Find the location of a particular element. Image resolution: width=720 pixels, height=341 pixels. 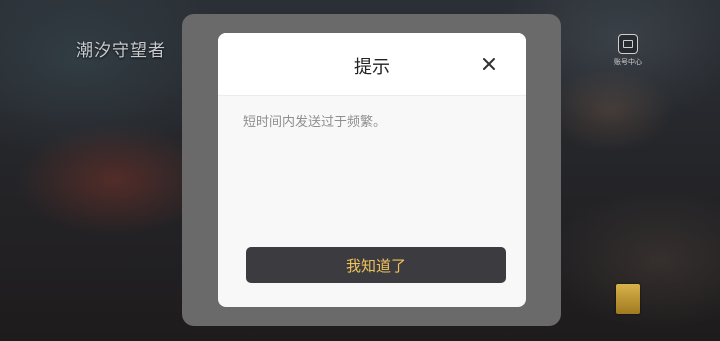

age-rating-badge is located at coordinates (628, 299).